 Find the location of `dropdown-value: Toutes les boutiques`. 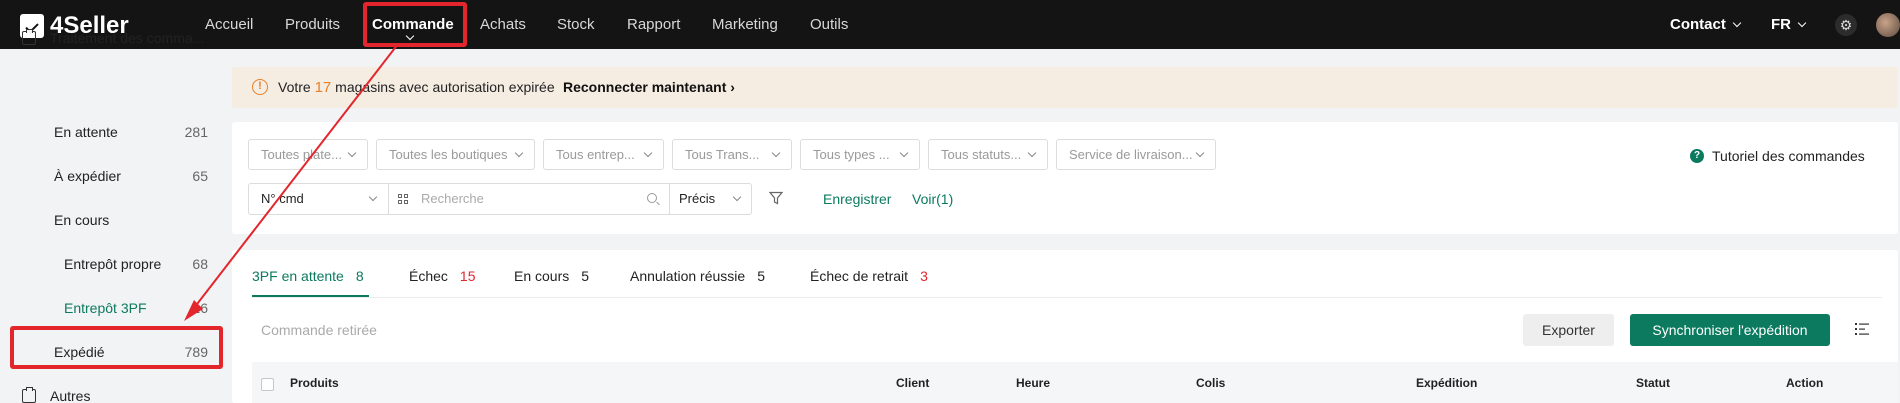

dropdown-value: Toutes les boutiques is located at coordinates (448, 154).